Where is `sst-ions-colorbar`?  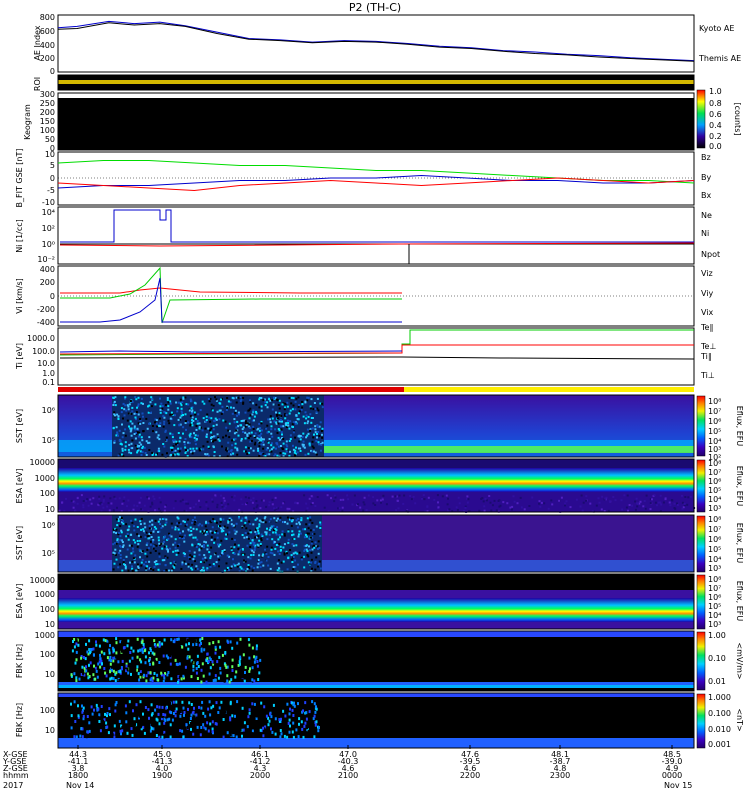
sst-ions-colorbar is located at coordinates (701, 426).